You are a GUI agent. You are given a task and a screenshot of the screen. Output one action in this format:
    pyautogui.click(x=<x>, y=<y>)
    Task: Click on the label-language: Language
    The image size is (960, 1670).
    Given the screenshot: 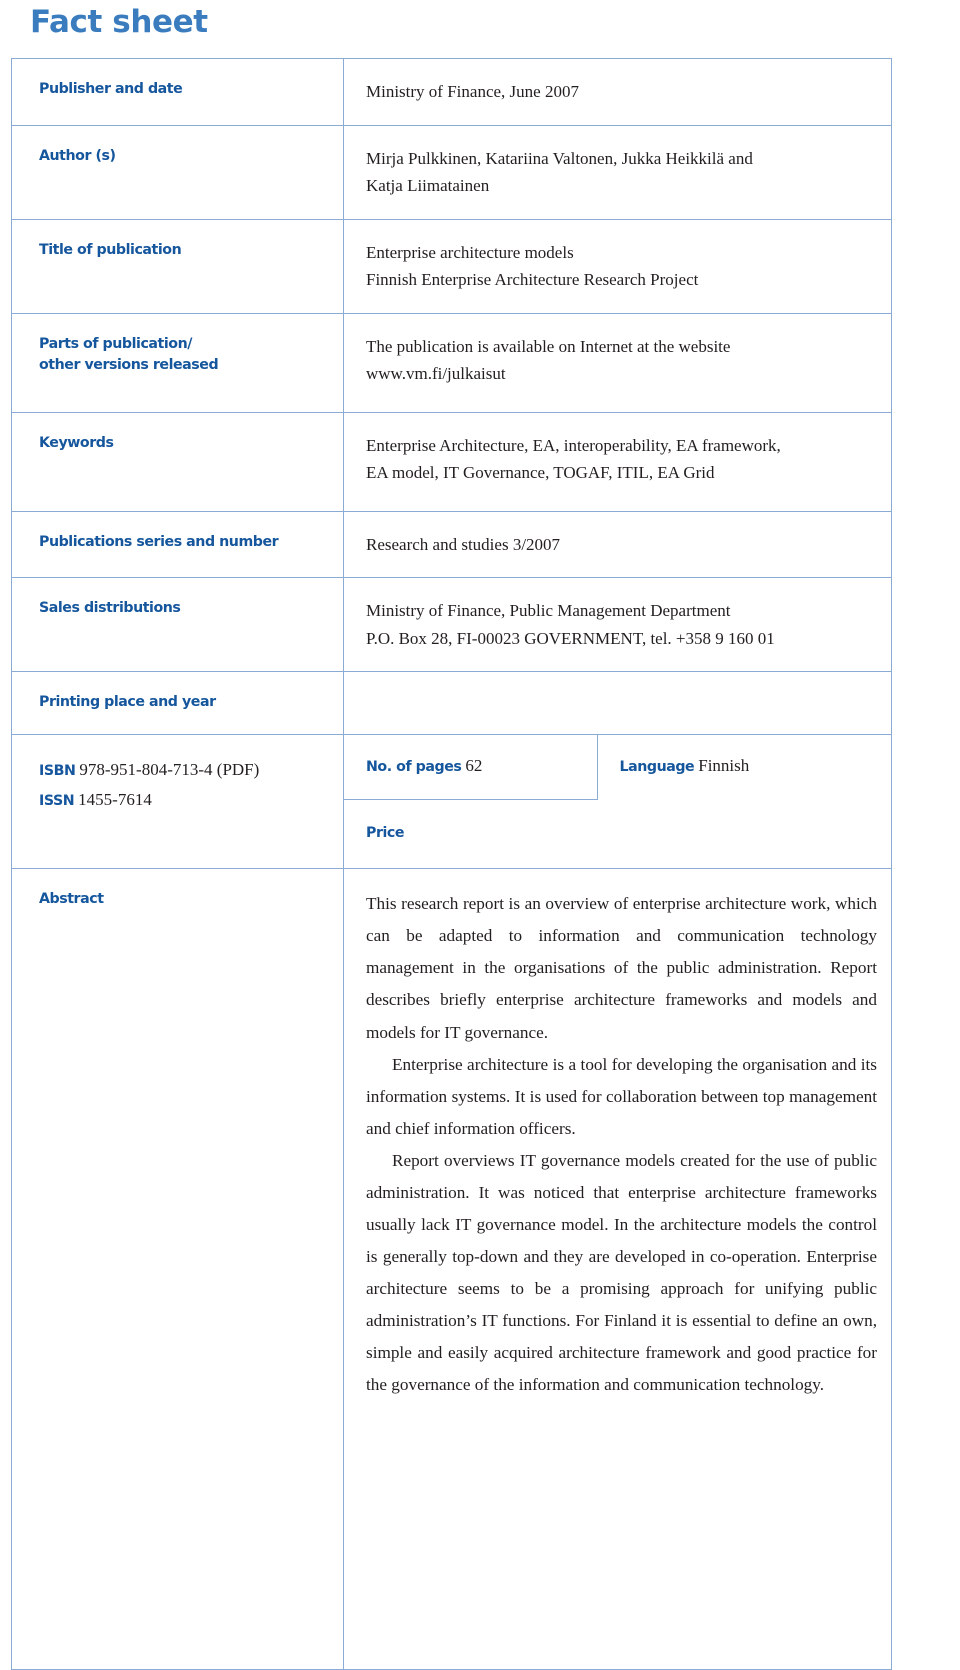 What is the action you would take?
    pyautogui.click(x=657, y=767)
    